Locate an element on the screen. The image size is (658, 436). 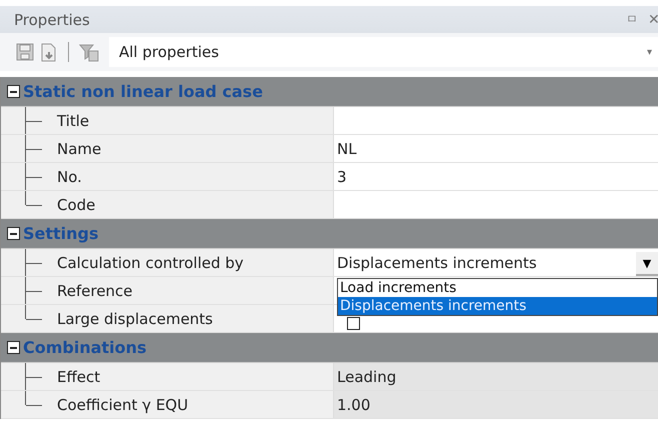
property-label: No. is located at coordinates (69, 177).